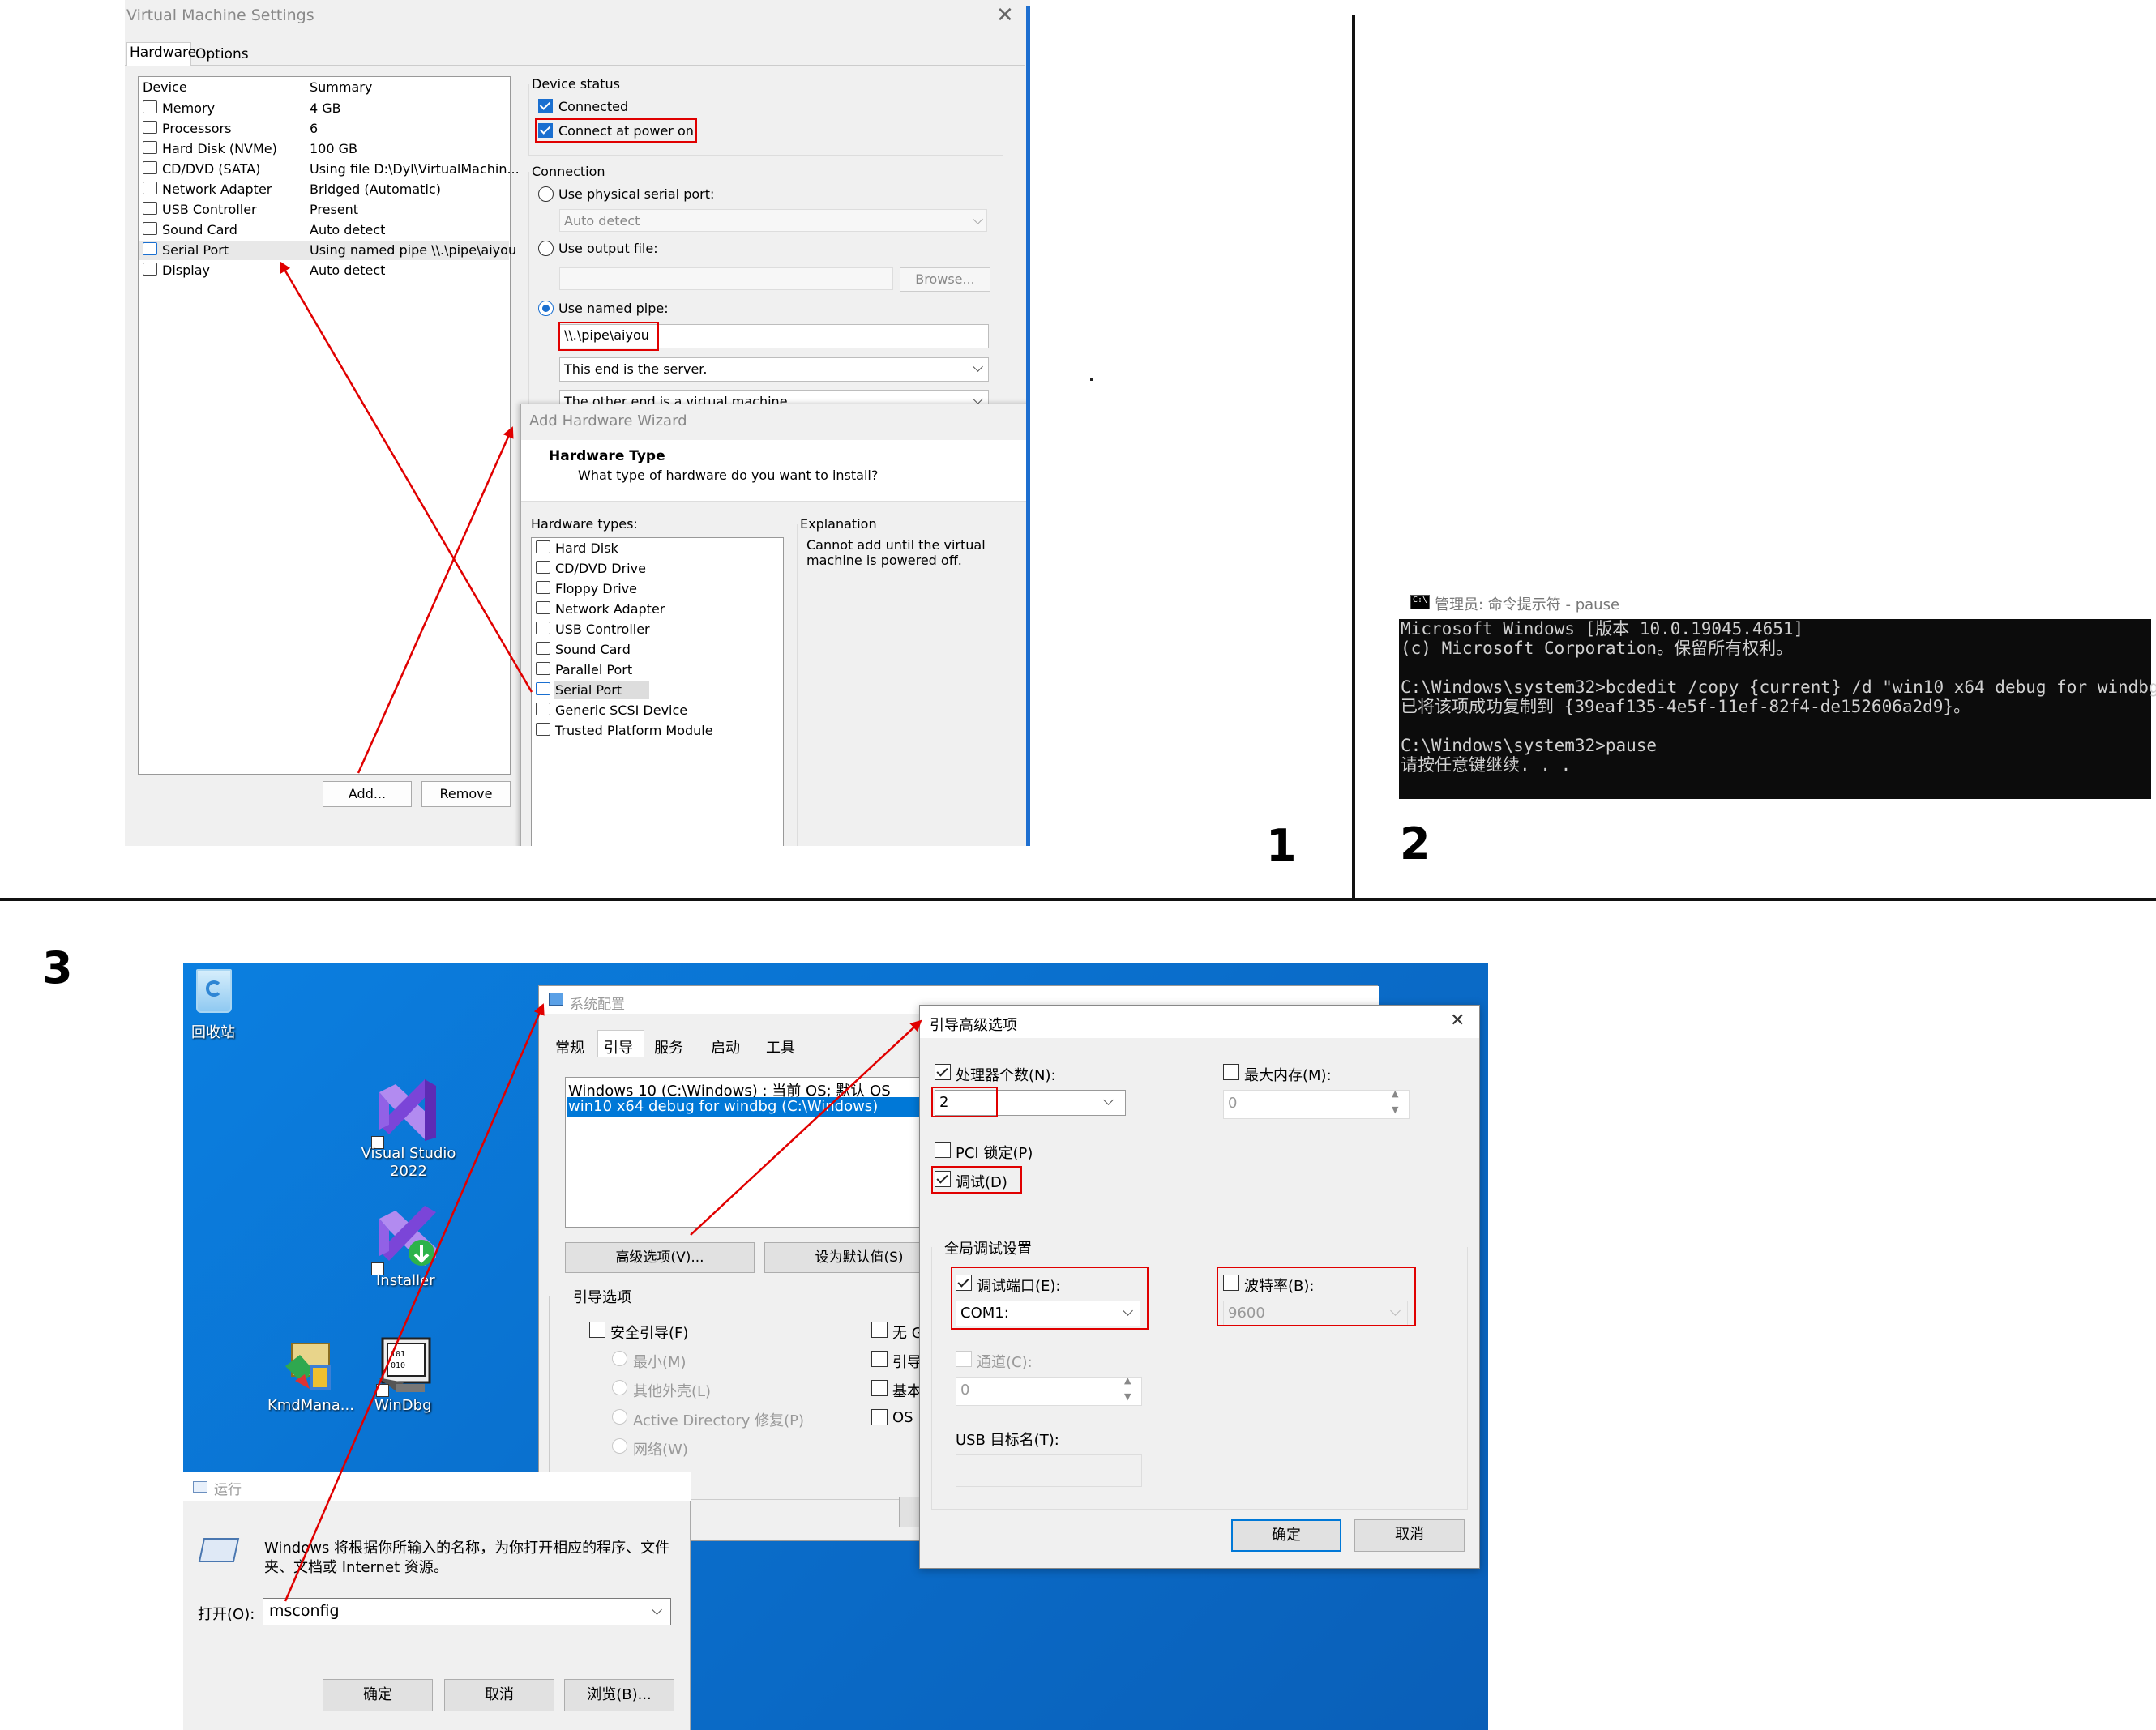 This screenshot has width=2156, height=1730. What do you see at coordinates (976, 1180) in the screenshot?
I see `highlight-debug` at bounding box center [976, 1180].